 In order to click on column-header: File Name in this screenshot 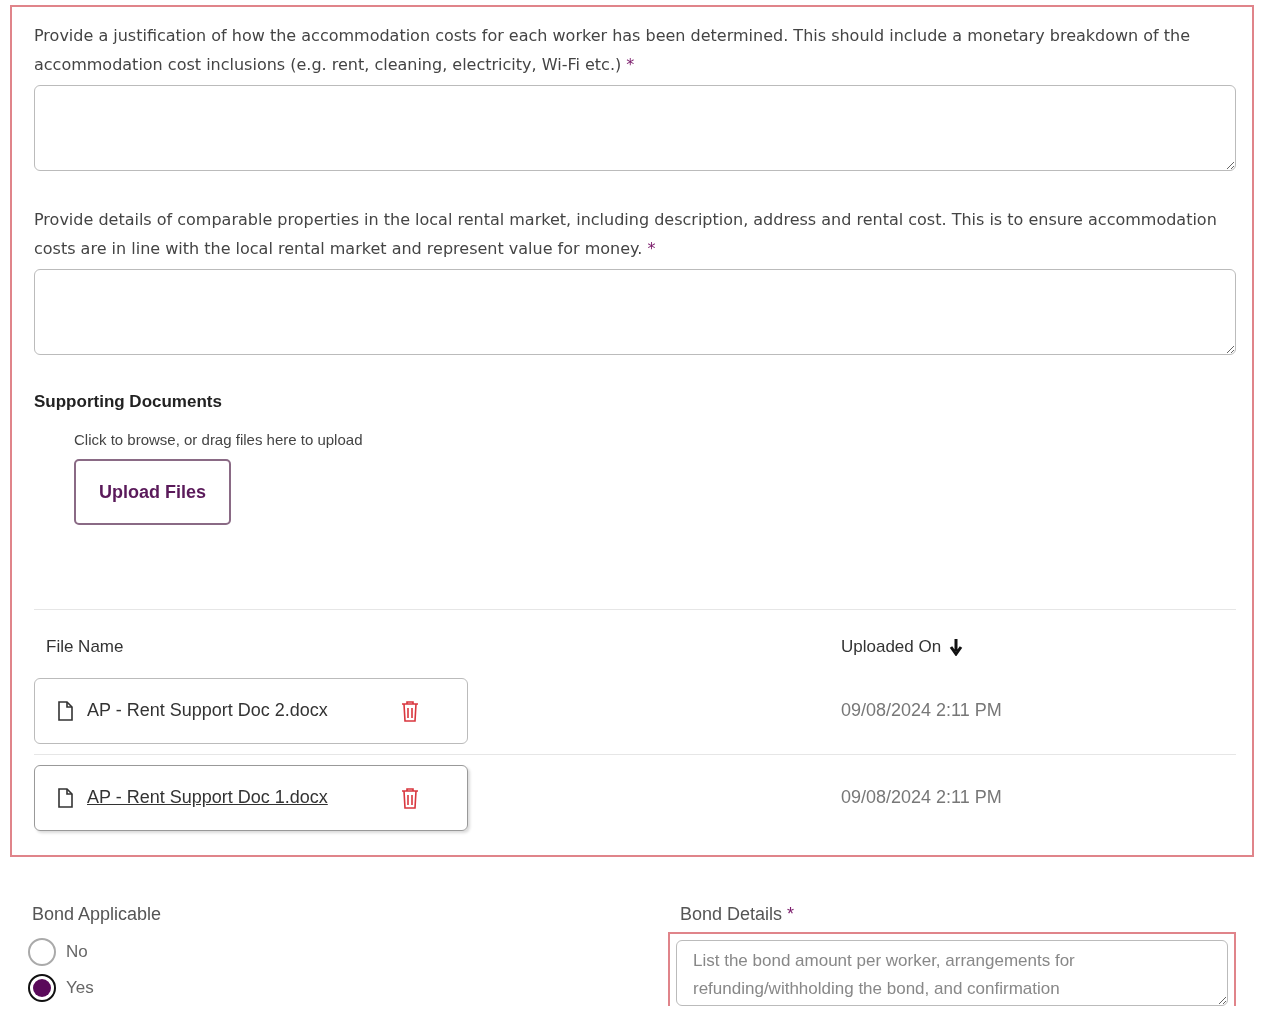, I will do `click(85, 647)`.